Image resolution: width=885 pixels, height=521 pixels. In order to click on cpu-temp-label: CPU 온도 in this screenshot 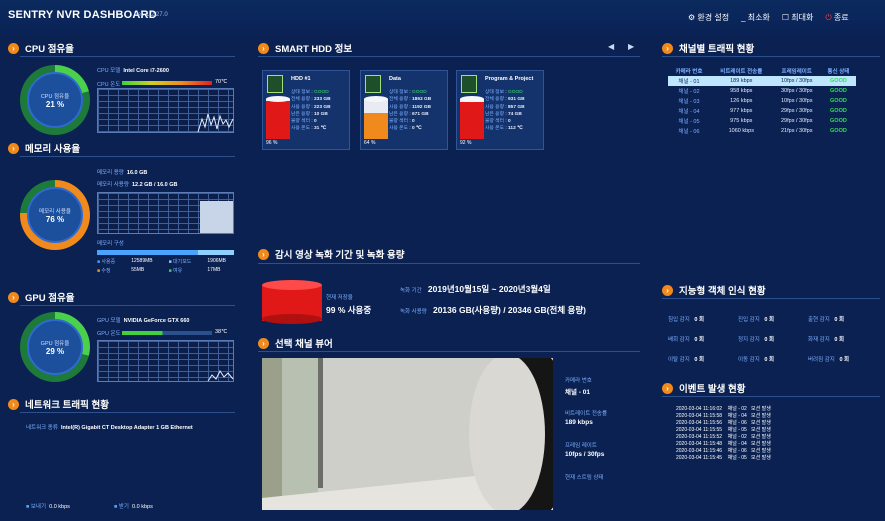, I will do `click(109, 85)`.